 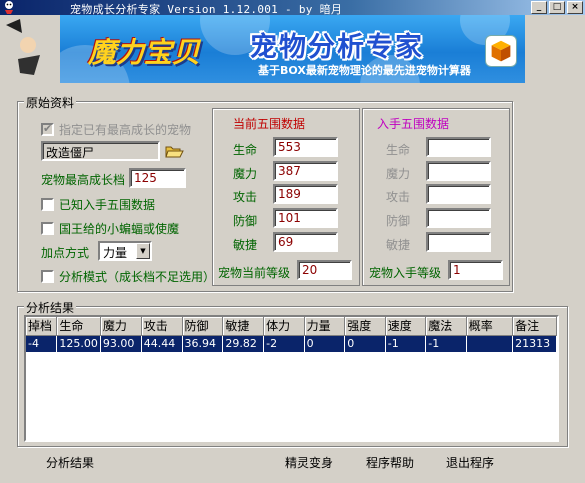 I want to click on results-caption: 分析结果, so click(x=50, y=307).